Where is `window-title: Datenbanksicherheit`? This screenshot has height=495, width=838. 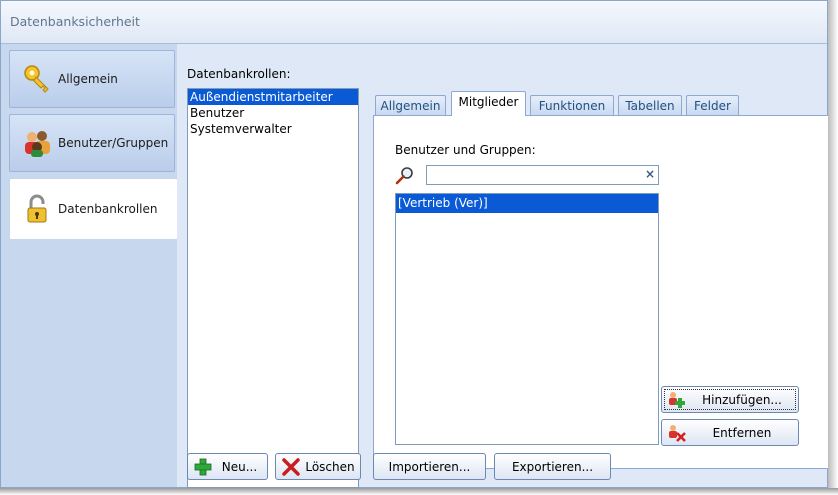 window-title: Datenbanksicherheit is located at coordinates (75, 21).